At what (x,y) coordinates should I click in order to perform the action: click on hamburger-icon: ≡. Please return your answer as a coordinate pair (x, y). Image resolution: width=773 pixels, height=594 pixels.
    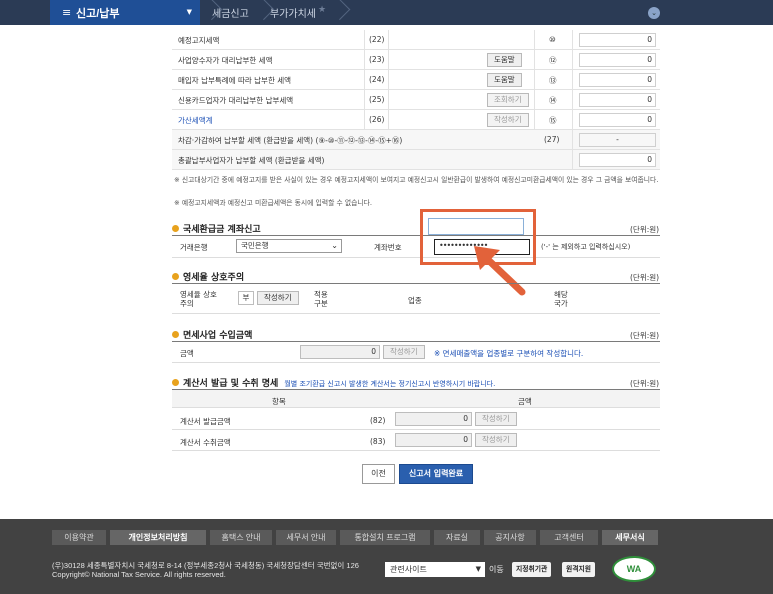
    Looking at the image, I should click on (67, 12).